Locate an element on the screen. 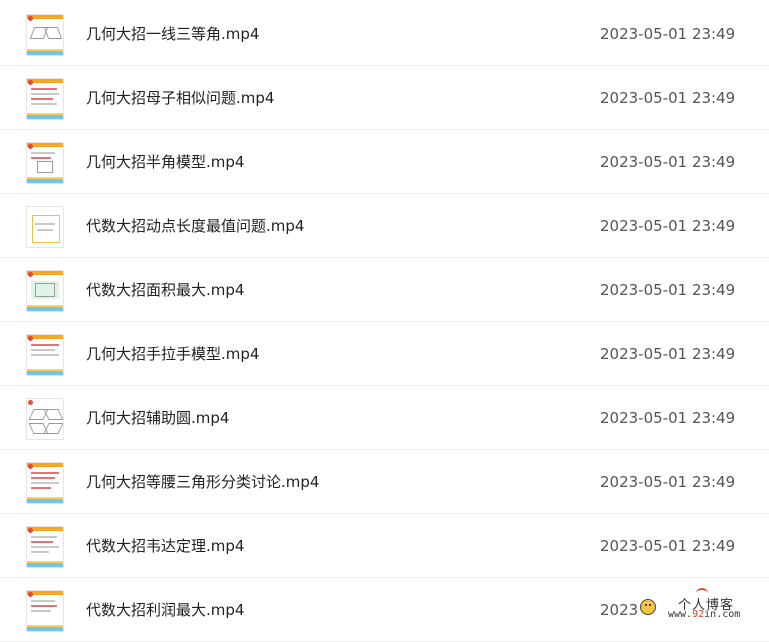 The image size is (769, 642). file-row: 几何大招半角模型.mp4 2023-05-01 23:49 is located at coordinates (384, 162).